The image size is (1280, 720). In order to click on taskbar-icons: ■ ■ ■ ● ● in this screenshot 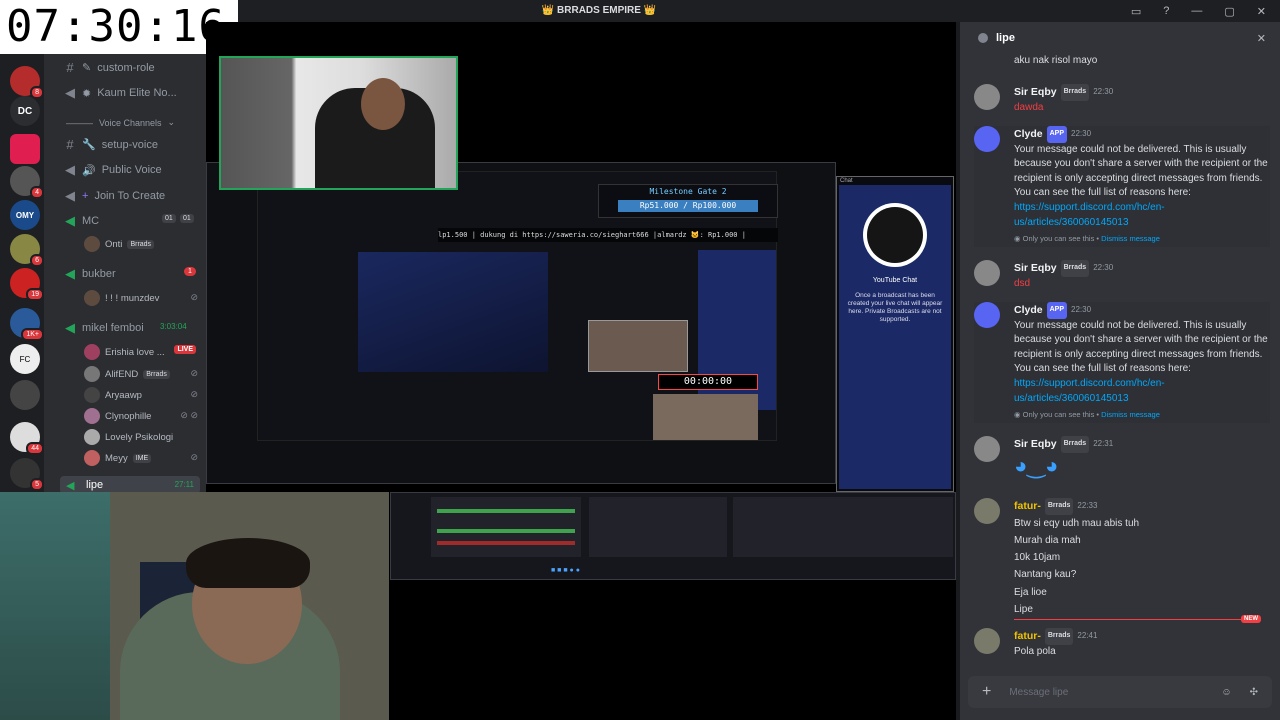, I will do `click(565, 570)`.